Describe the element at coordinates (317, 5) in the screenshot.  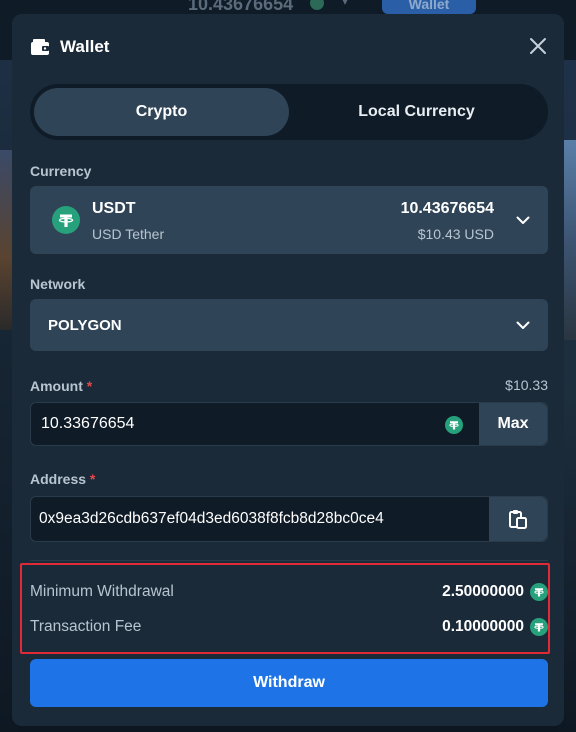
I see `background-tether-icon` at that location.